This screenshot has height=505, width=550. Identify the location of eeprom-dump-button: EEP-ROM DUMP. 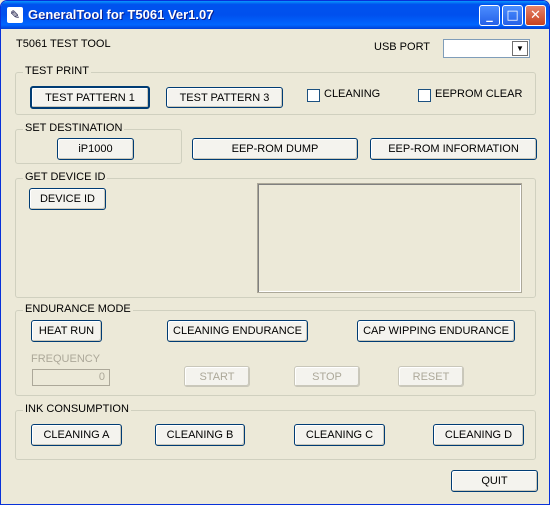
(275, 149).